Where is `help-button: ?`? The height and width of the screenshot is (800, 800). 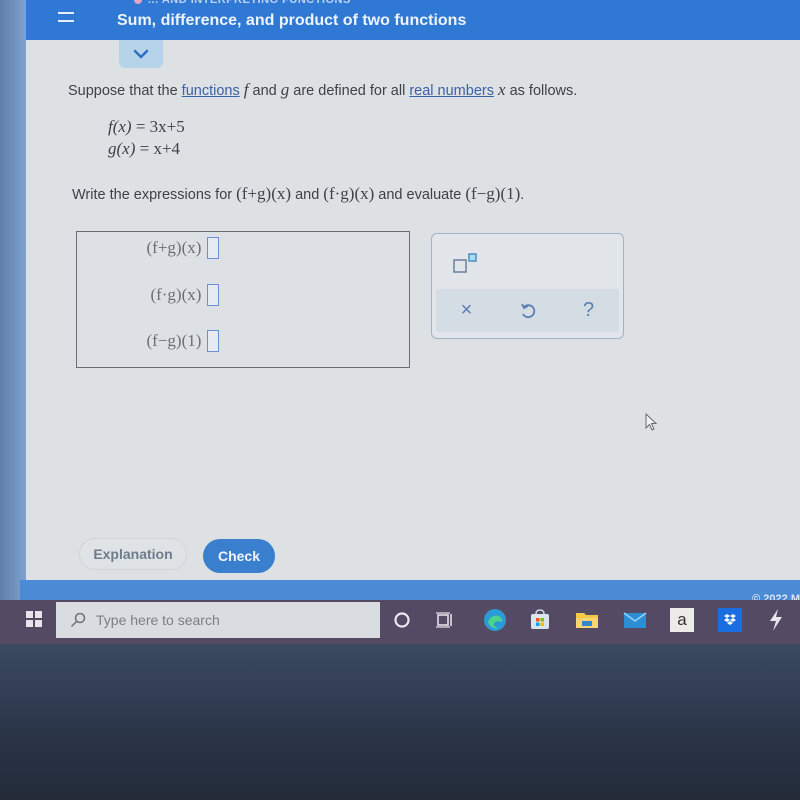 help-button: ? is located at coordinates (589, 311).